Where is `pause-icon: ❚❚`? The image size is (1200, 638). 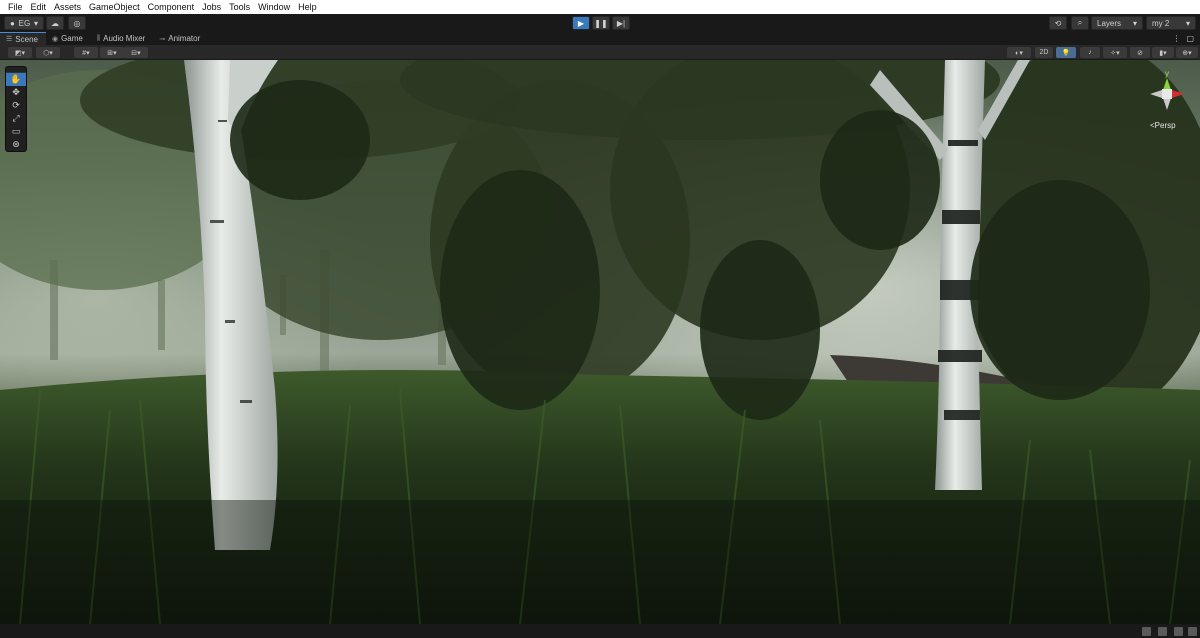
pause-icon: ❚❚ is located at coordinates (601, 23).